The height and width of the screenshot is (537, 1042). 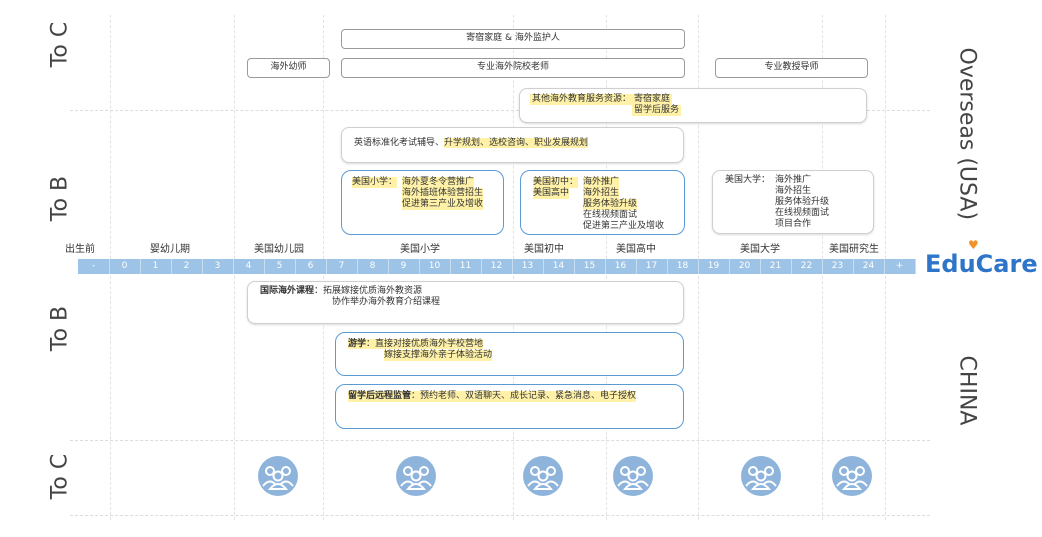 I want to click on age-tick: 13, so click(x=528, y=266).